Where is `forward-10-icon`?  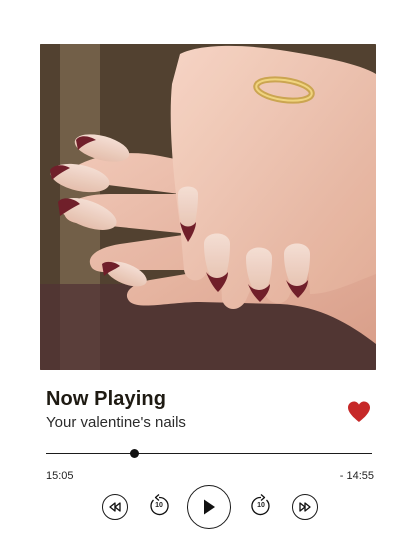 forward-10-icon is located at coordinates (261, 509).